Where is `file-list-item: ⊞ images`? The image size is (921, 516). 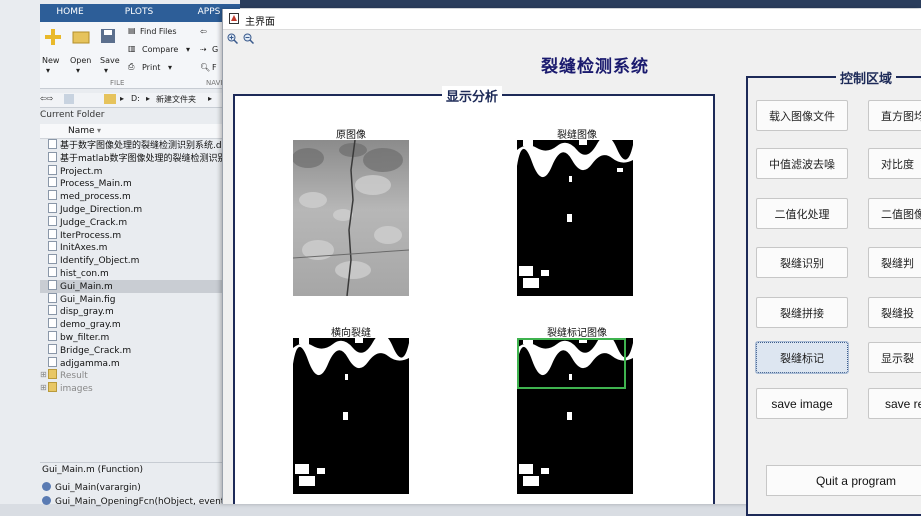
file-list-item: ⊞ images is located at coordinates (137, 388).